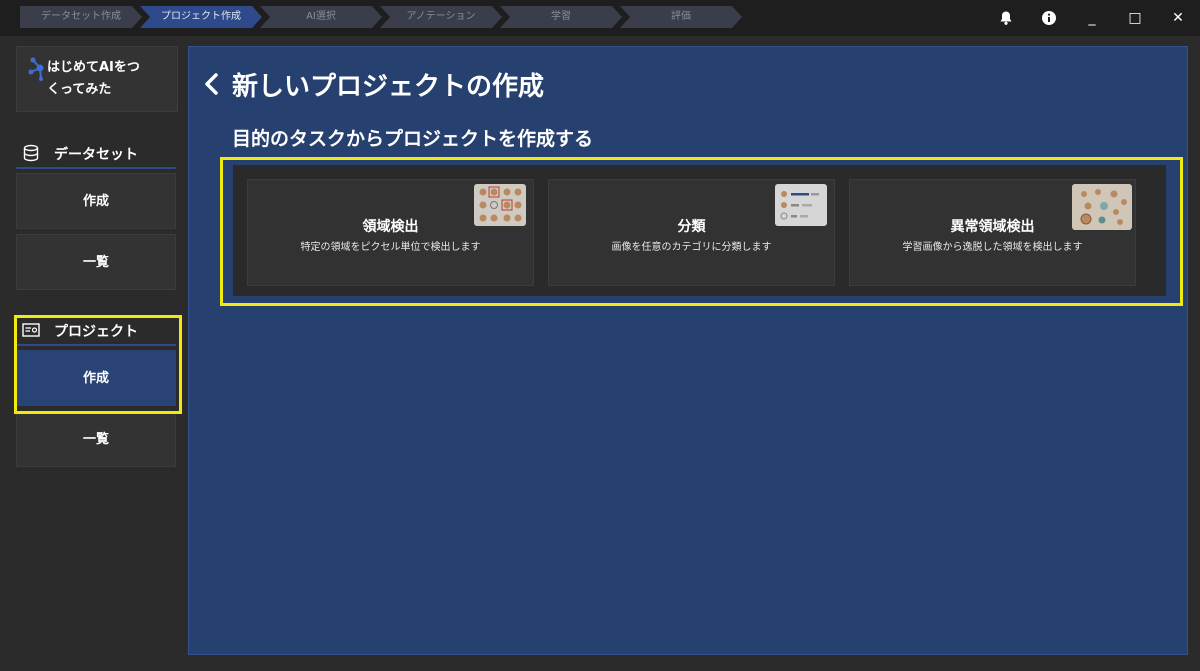  Describe the element at coordinates (107, 79) in the screenshot. I see `app-name: はじめてAIをつ くってみた` at that location.